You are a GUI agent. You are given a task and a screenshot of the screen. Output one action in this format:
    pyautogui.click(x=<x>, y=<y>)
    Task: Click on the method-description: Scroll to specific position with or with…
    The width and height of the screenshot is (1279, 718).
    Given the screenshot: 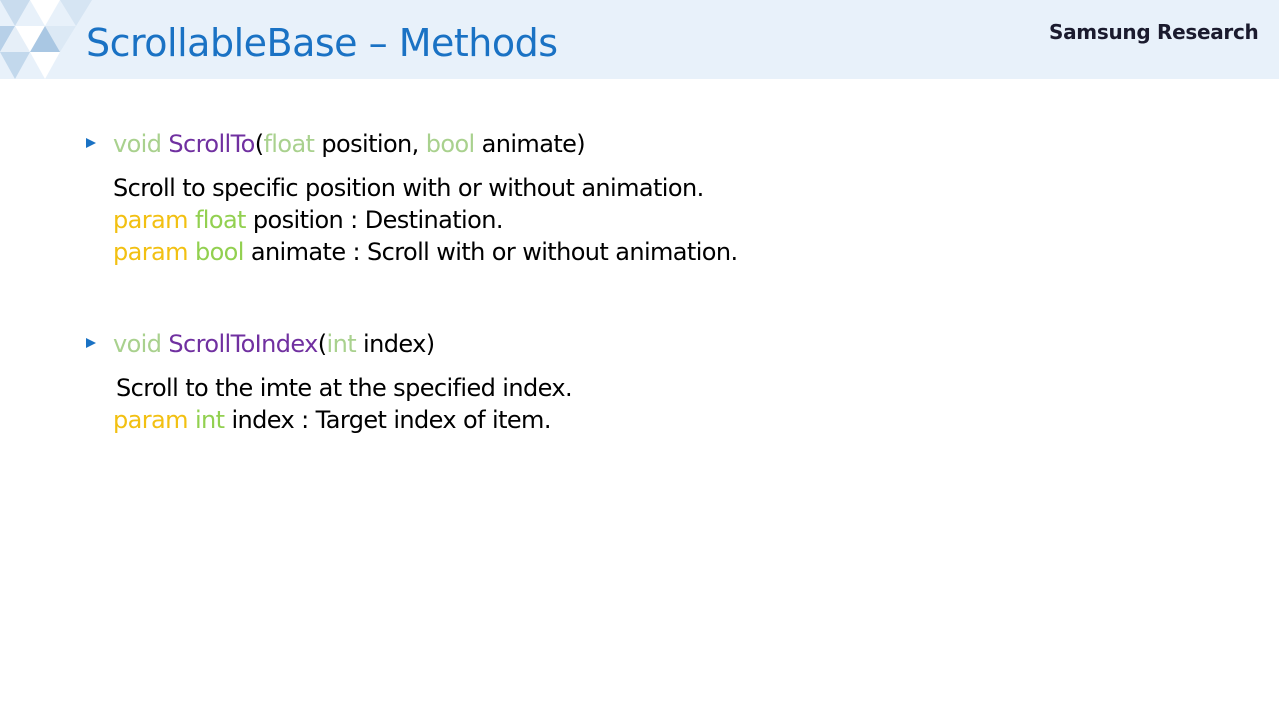 What is the action you would take?
    pyautogui.click(x=425, y=220)
    